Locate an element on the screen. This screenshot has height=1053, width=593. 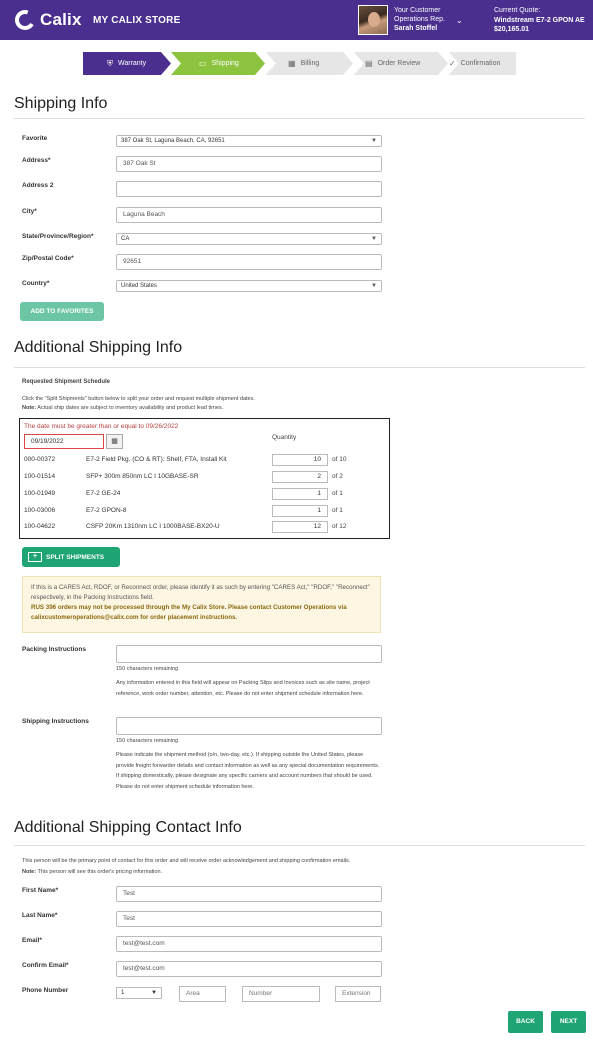
step-order-review: ▤ Order Review is located at coordinates (392, 63).